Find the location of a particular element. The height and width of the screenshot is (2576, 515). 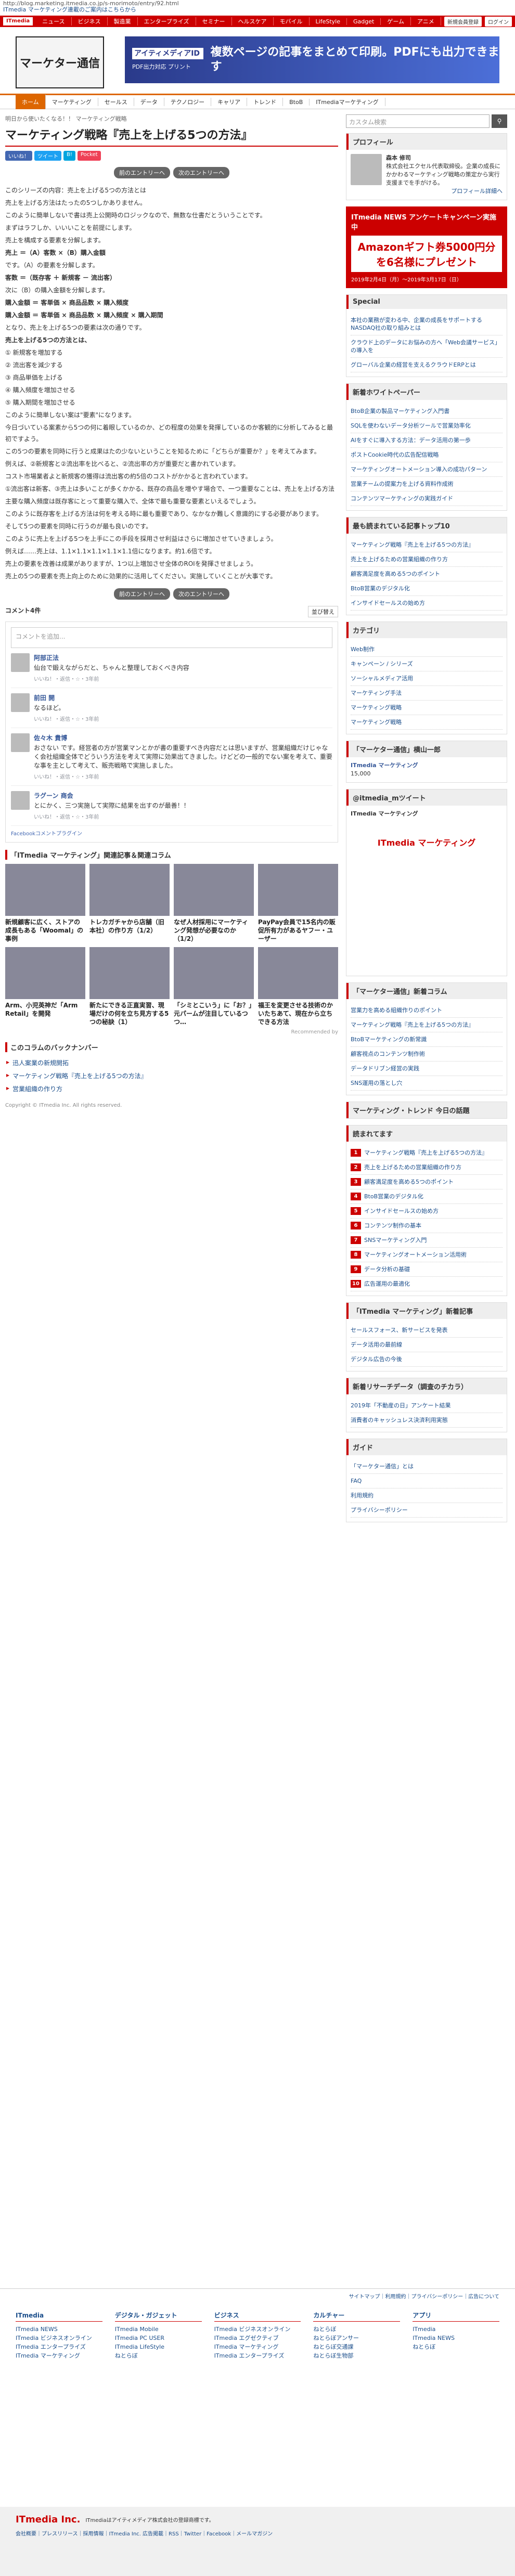

read-item-title: コンテンツ制作の基本 is located at coordinates (392, 1225).